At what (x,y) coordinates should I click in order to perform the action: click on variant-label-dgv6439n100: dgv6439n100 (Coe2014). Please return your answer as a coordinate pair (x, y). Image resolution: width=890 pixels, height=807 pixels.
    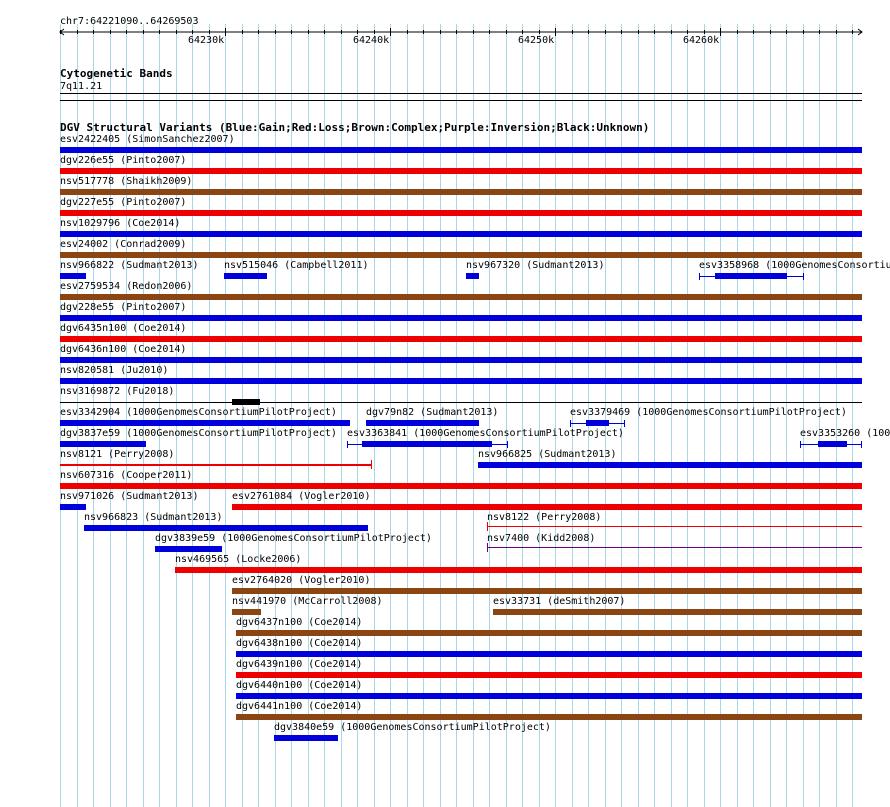
    Looking at the image, I should click on (299, 664).